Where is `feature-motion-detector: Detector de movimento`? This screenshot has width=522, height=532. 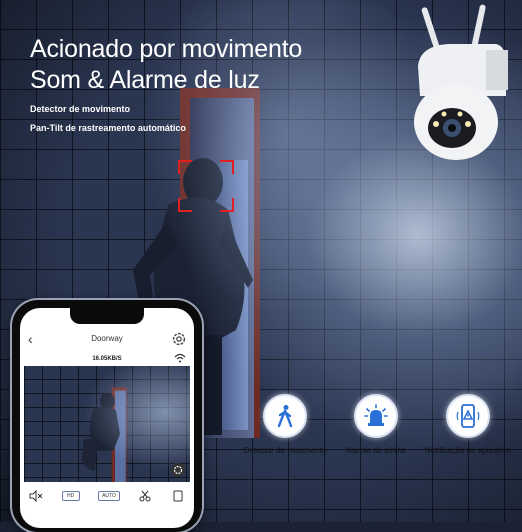 feature-motion-detector: Detector de movimento is located at coordinates (285, 424).